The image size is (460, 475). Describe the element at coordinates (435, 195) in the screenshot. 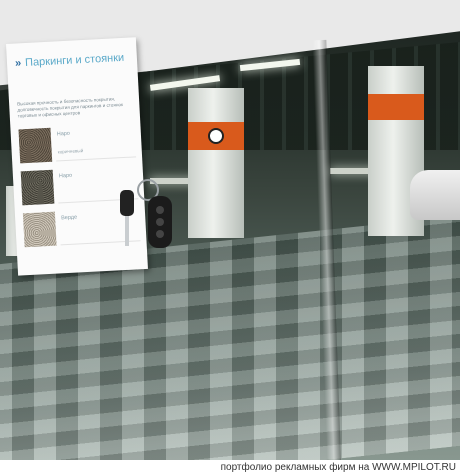

I see `parked-car` at that location.